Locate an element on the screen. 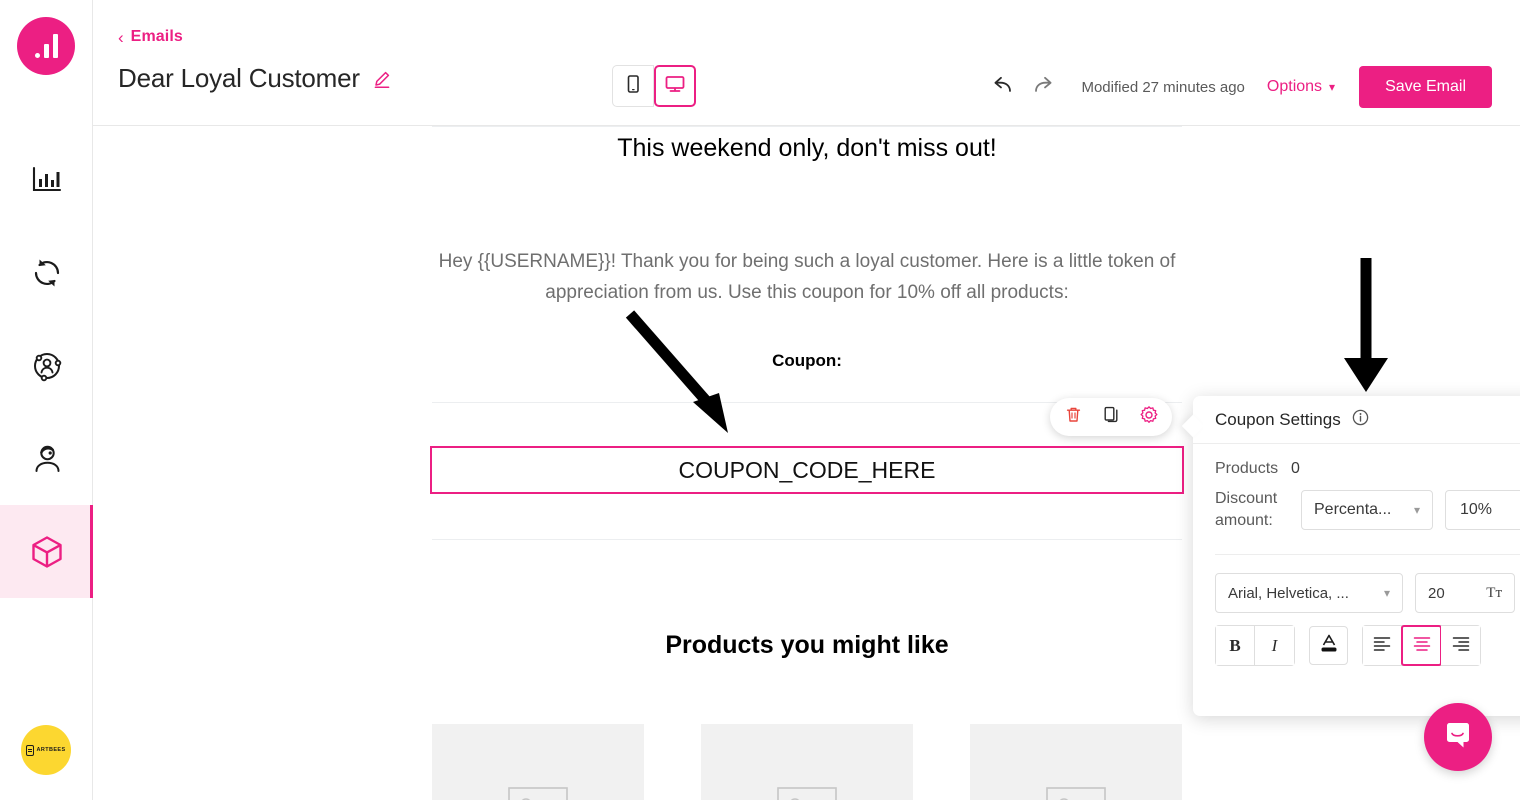 This screenshot has width=1520, height=800. sidebar-item-agents is located at coordinates (46, 458).